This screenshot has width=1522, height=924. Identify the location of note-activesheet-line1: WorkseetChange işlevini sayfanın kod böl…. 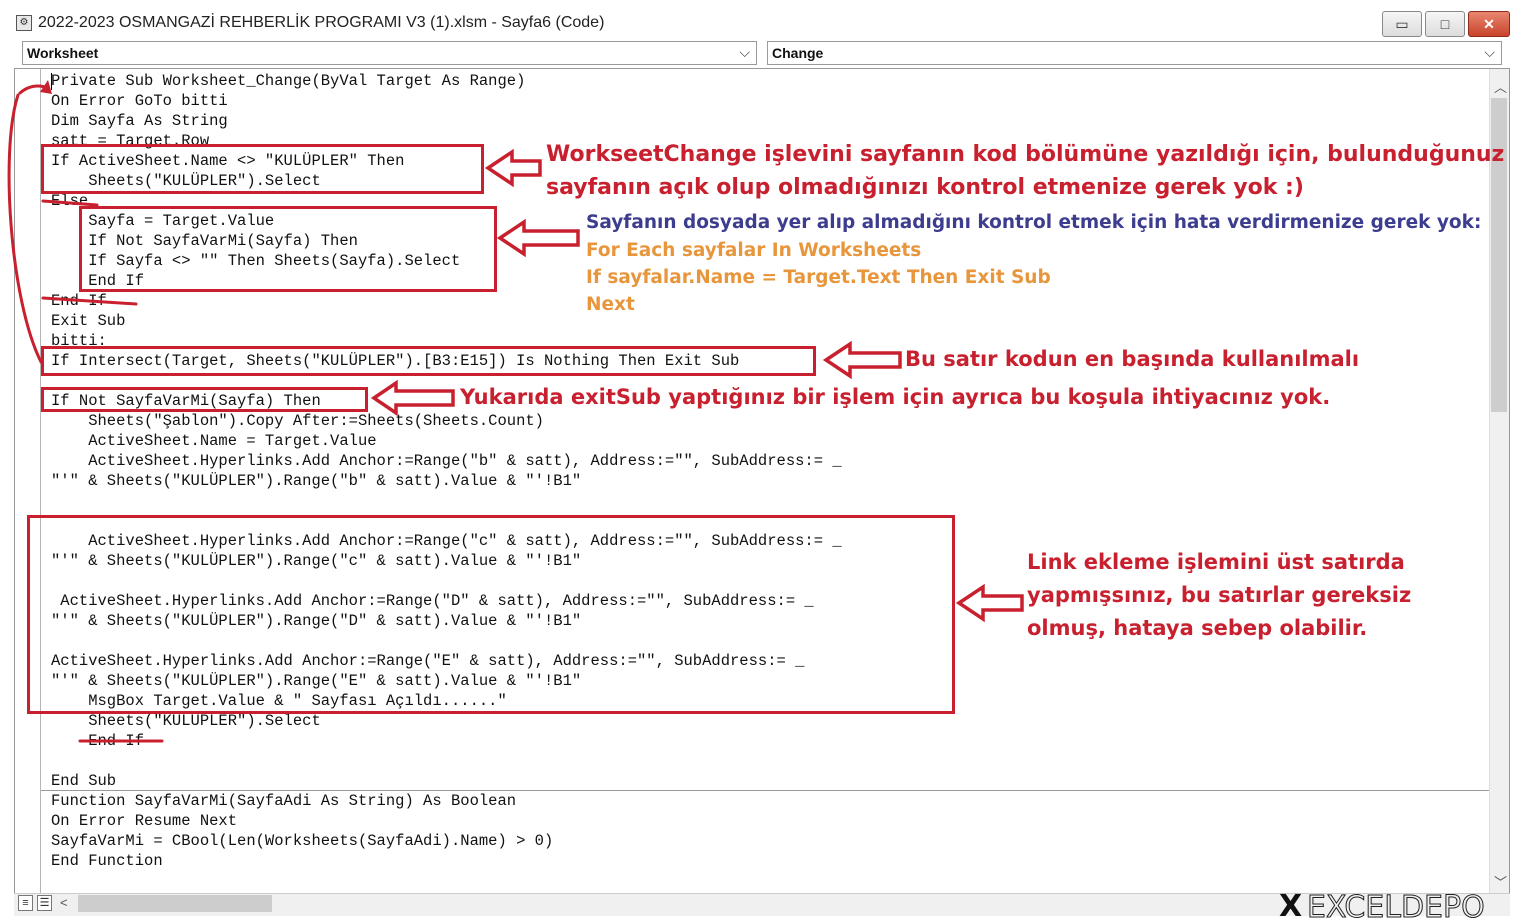
(1025, 154).